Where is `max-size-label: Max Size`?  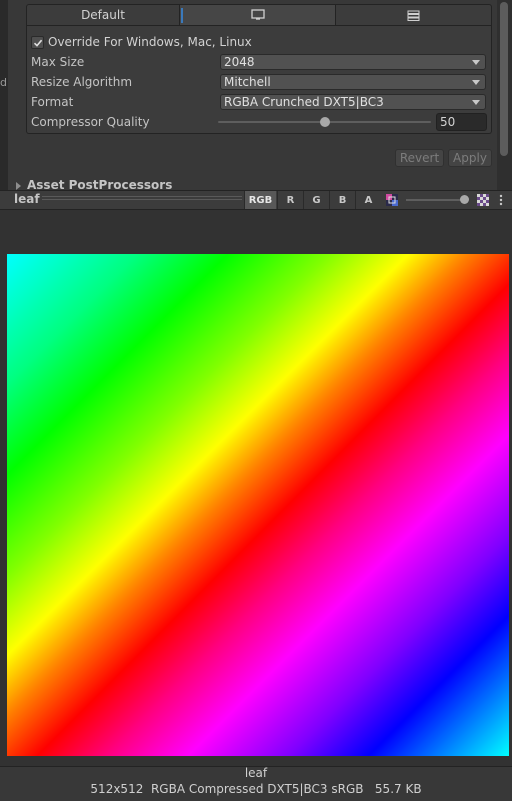
max-size-label: Max Size is located at coordinates (58, 62).